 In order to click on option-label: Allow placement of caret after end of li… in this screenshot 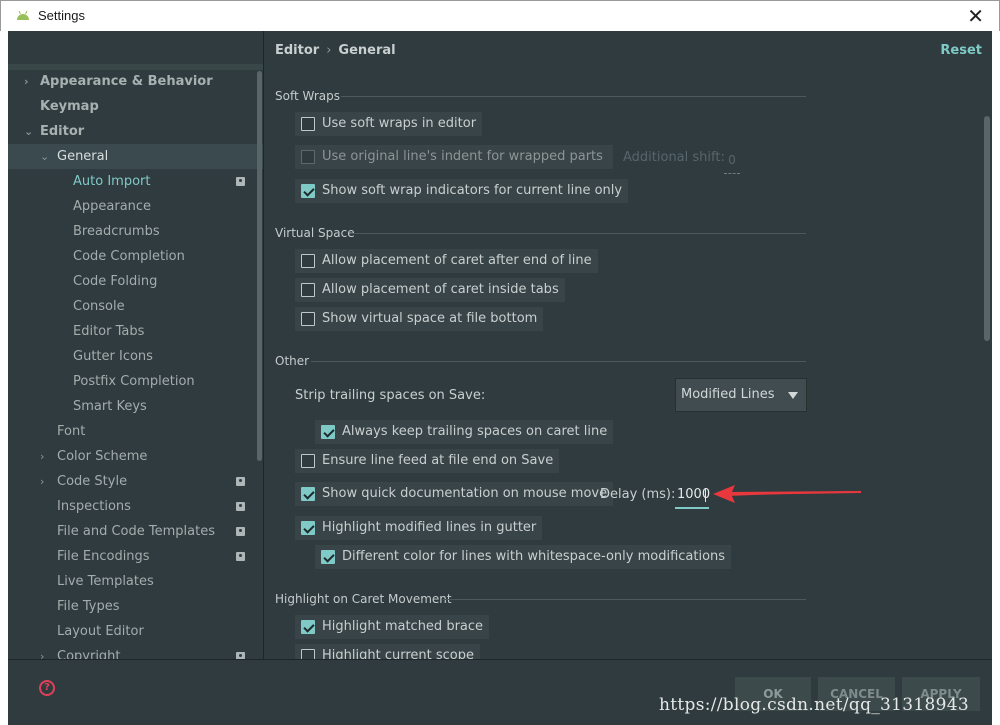, I will do `click(457, 260)`.